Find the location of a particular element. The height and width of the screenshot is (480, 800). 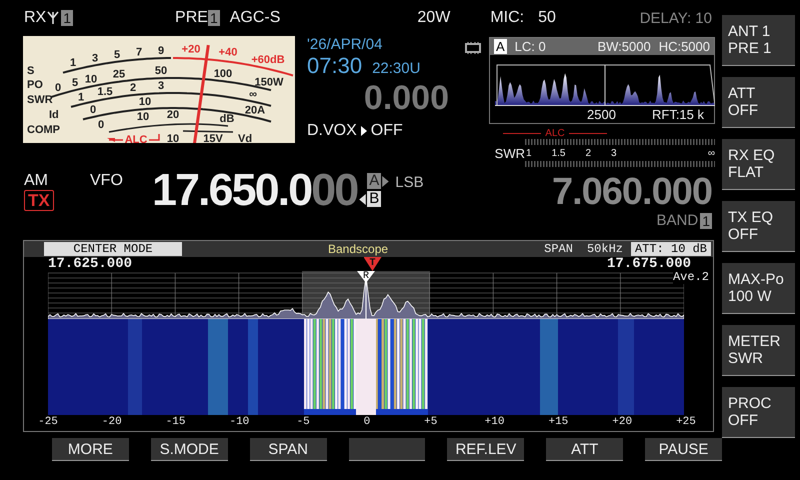

side-button: TX EQ OFF is located at coordinates (758, 226).